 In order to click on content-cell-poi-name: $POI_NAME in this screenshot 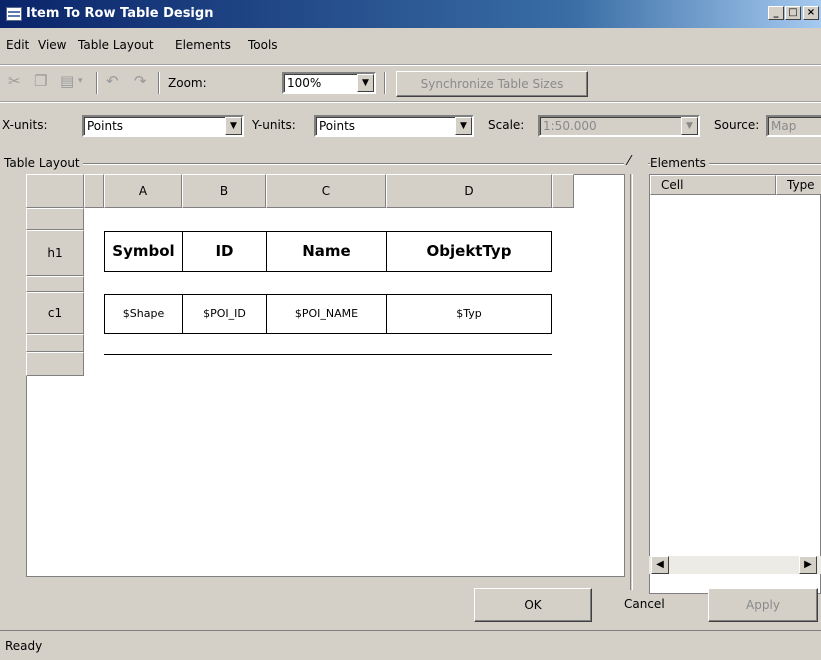, I will do `click(326, 314)`.